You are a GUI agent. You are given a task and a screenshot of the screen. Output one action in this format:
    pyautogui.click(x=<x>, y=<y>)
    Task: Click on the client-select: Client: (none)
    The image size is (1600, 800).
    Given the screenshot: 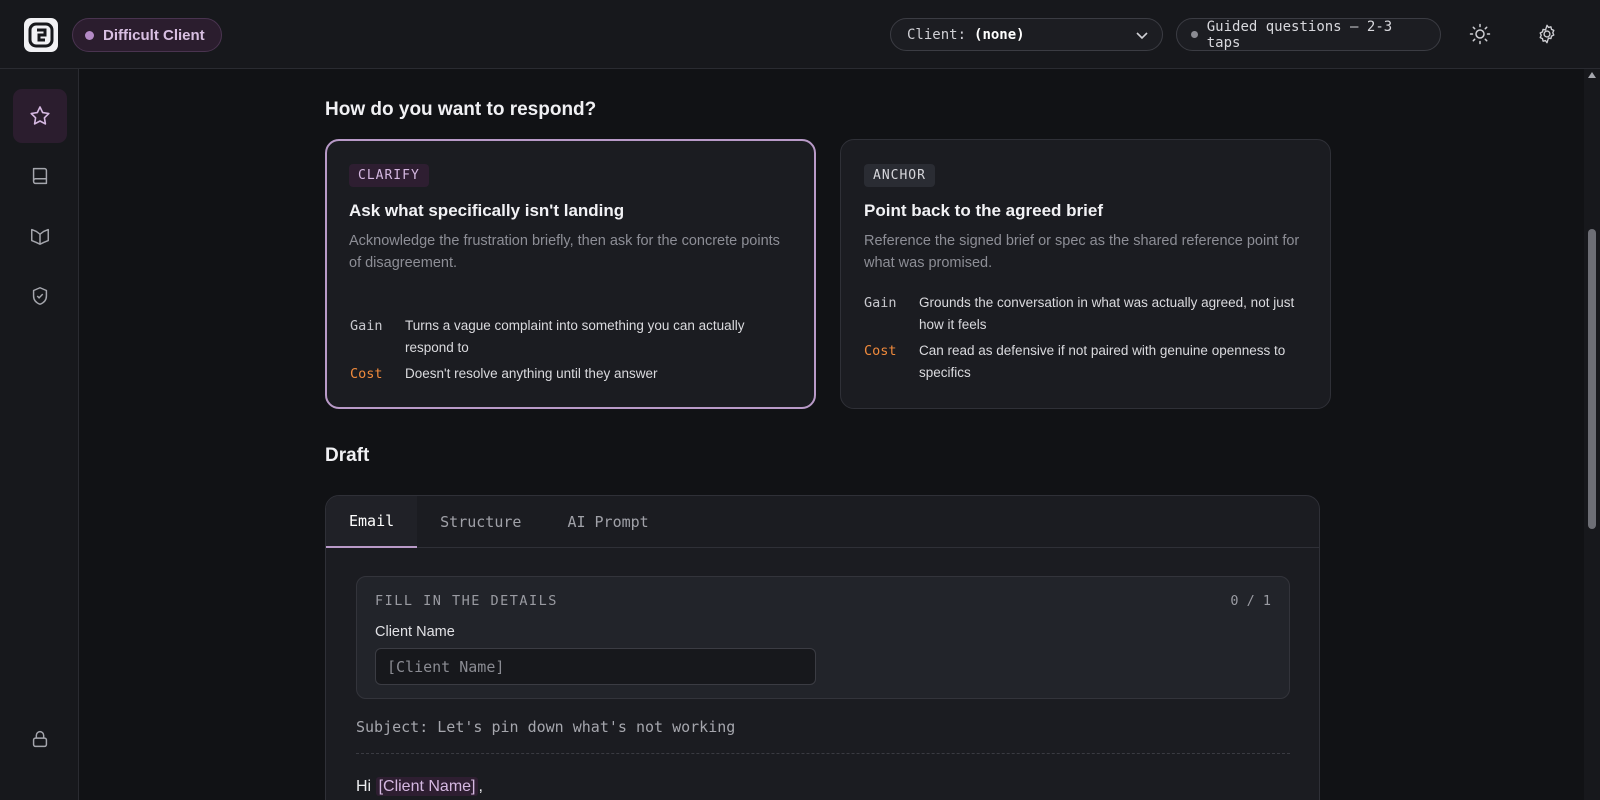 What is the action you would take?
    pyautogui.click(x=1026, y=34)
    